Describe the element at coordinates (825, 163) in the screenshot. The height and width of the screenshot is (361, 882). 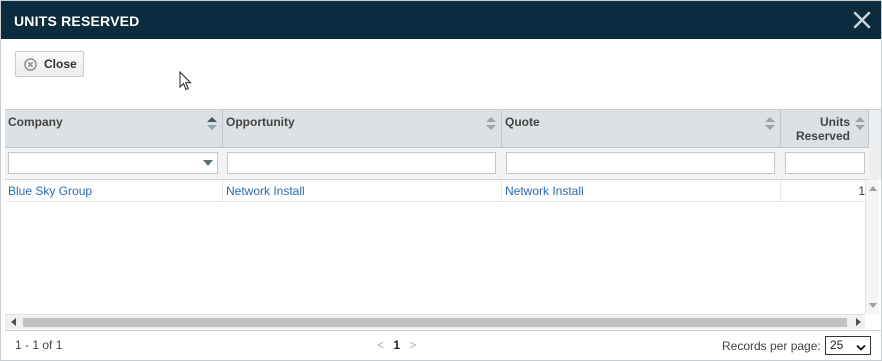
I see `units-reserved-filter-input` at that location.